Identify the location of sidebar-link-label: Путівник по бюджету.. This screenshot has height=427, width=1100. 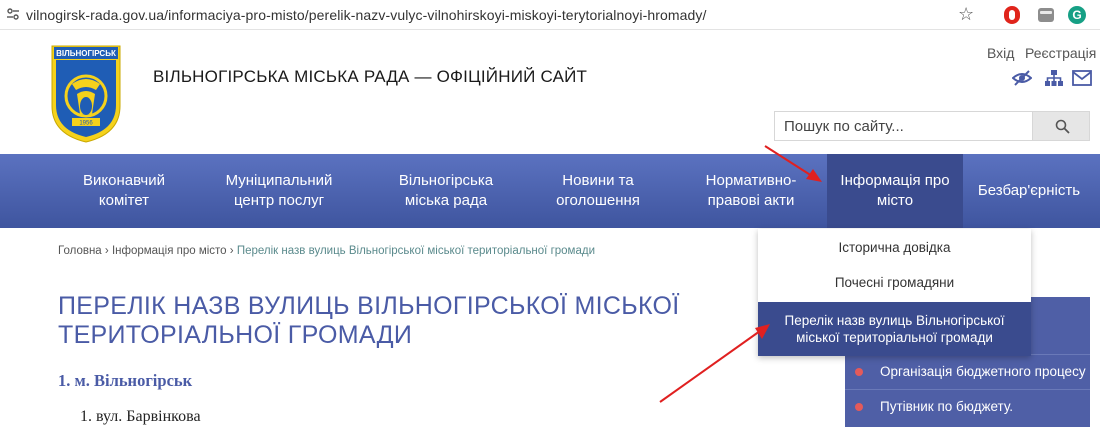
(947, 406).